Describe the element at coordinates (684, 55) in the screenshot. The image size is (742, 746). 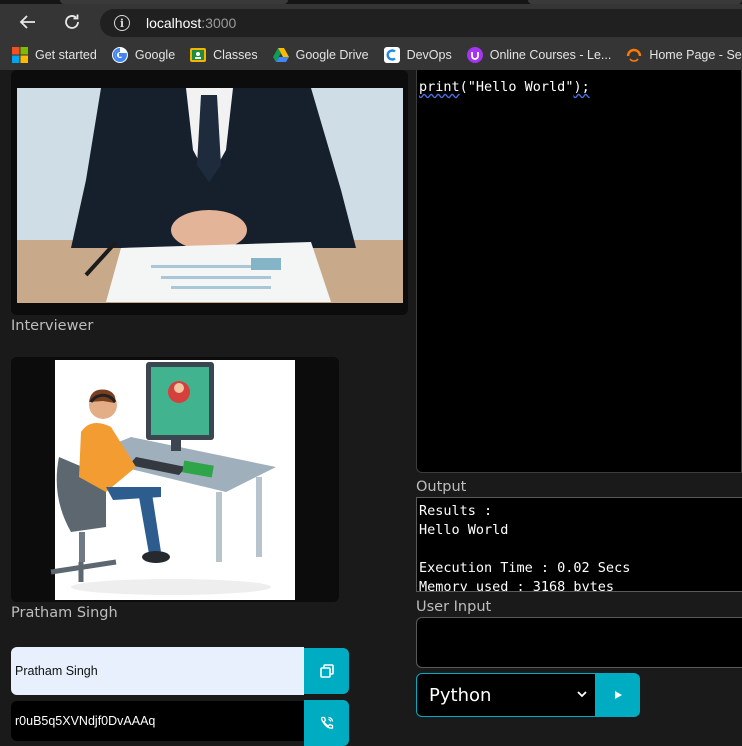
I see `bookmark-home-page: Home Page - Select` at that location.